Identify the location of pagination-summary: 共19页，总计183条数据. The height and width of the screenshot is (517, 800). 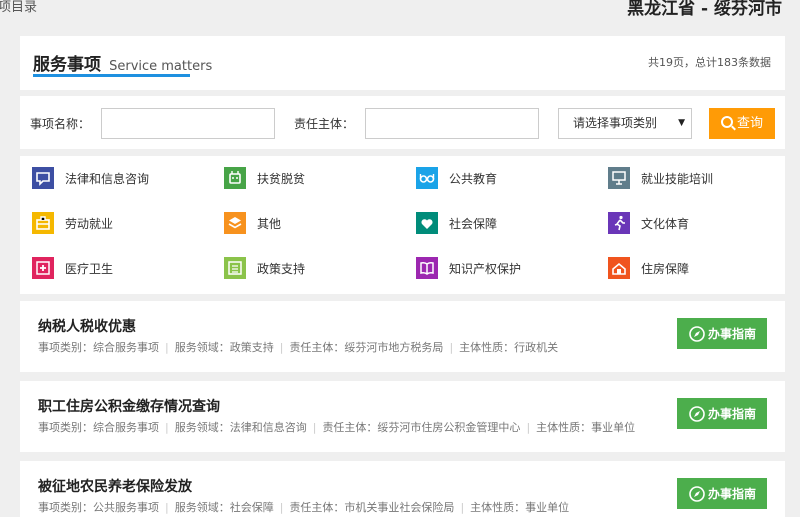
(709, 62).